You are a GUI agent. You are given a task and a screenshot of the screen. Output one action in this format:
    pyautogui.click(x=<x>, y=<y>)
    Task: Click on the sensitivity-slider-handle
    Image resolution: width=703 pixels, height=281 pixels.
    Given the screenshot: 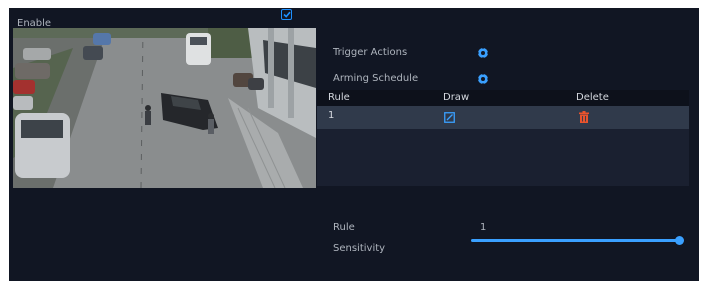 What is the action you would take?
    pyautogui.click(x=679, y=240)
    